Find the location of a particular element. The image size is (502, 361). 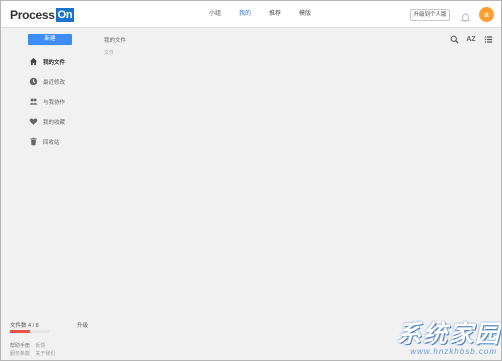

sidebar-item-favorites: 我的收藏 is located at coordinates (47, 122).